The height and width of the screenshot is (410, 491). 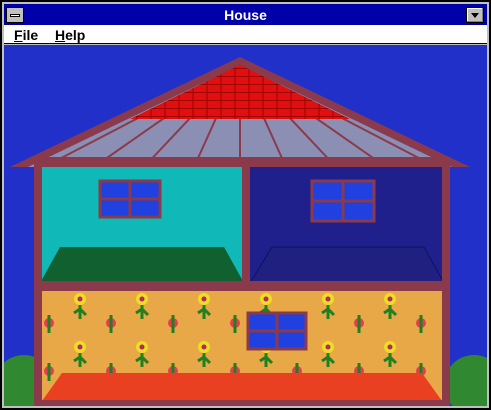 What do you see at coordinates (26, 35) in the screenshot?
I see `menu-file: File` at bounding box center [26, 35].